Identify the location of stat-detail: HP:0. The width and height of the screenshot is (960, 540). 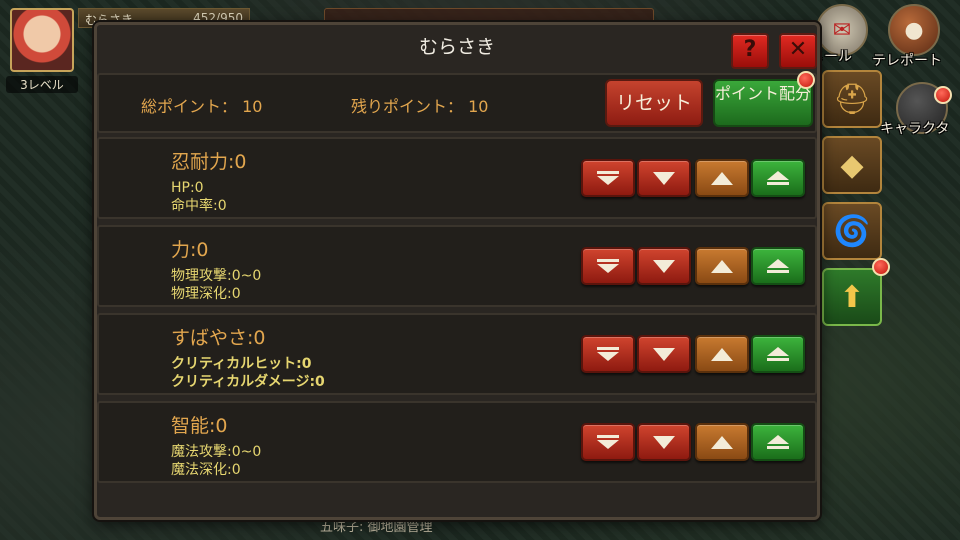
(187, 188).